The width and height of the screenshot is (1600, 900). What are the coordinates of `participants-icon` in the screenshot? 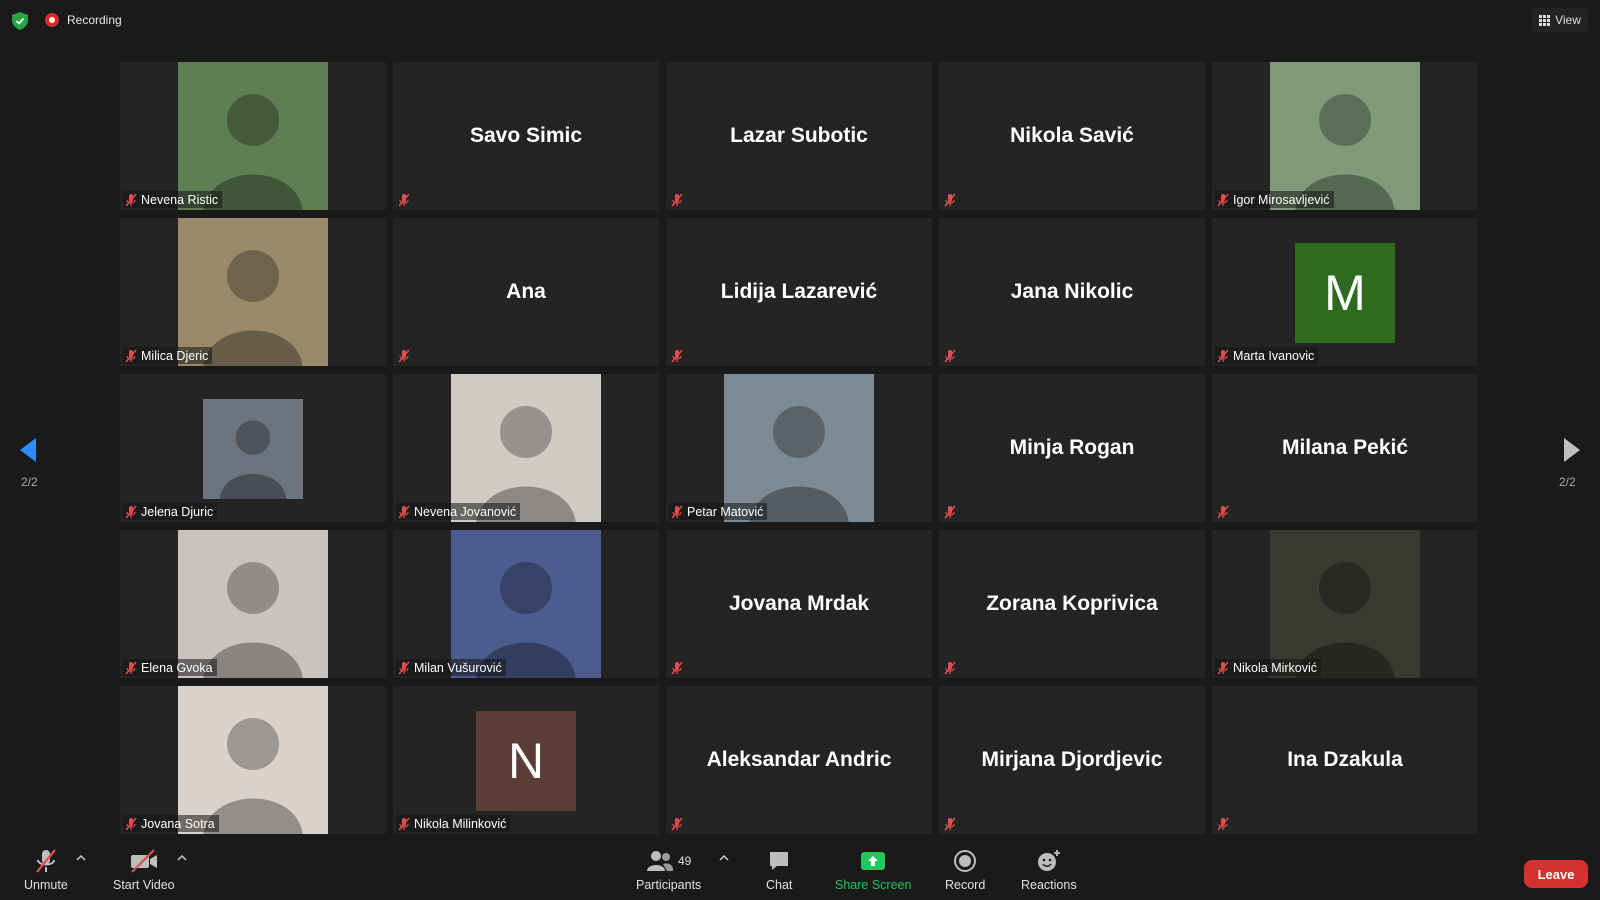 It's located at (660, 861).